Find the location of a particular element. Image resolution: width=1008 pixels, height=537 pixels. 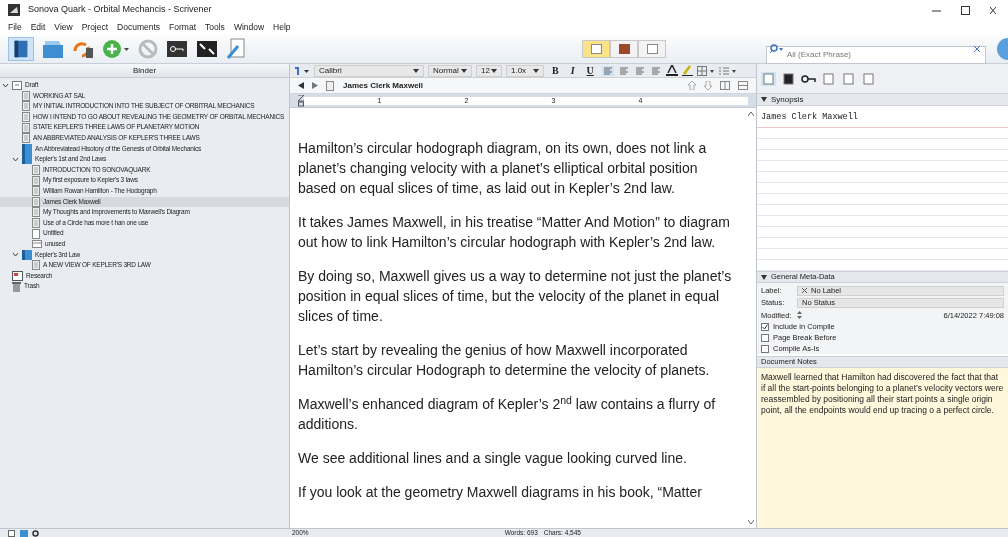

corkboard-icon is located at coordinates (624, 49).